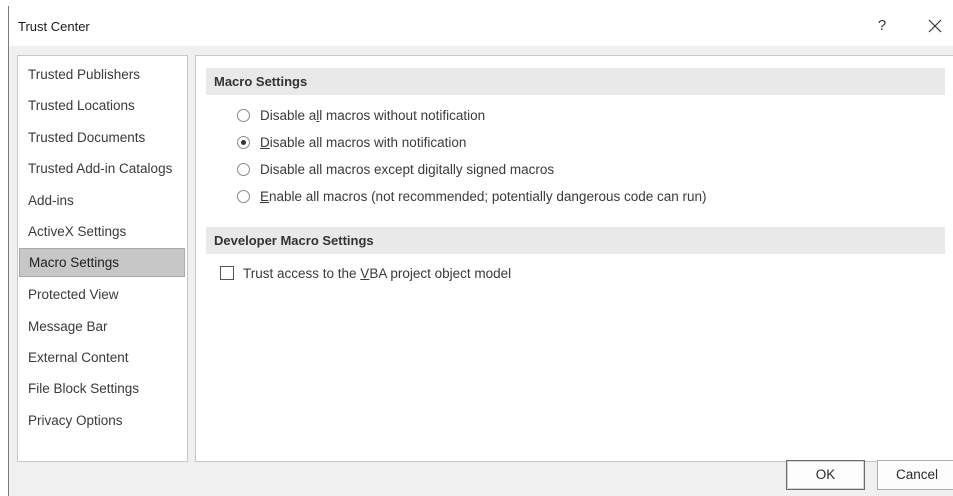  What do you see at coordinates (102, 326) in the screenshot?
I see `nav-item-message-bar: Message Bar` at bounding box center [102, 326].